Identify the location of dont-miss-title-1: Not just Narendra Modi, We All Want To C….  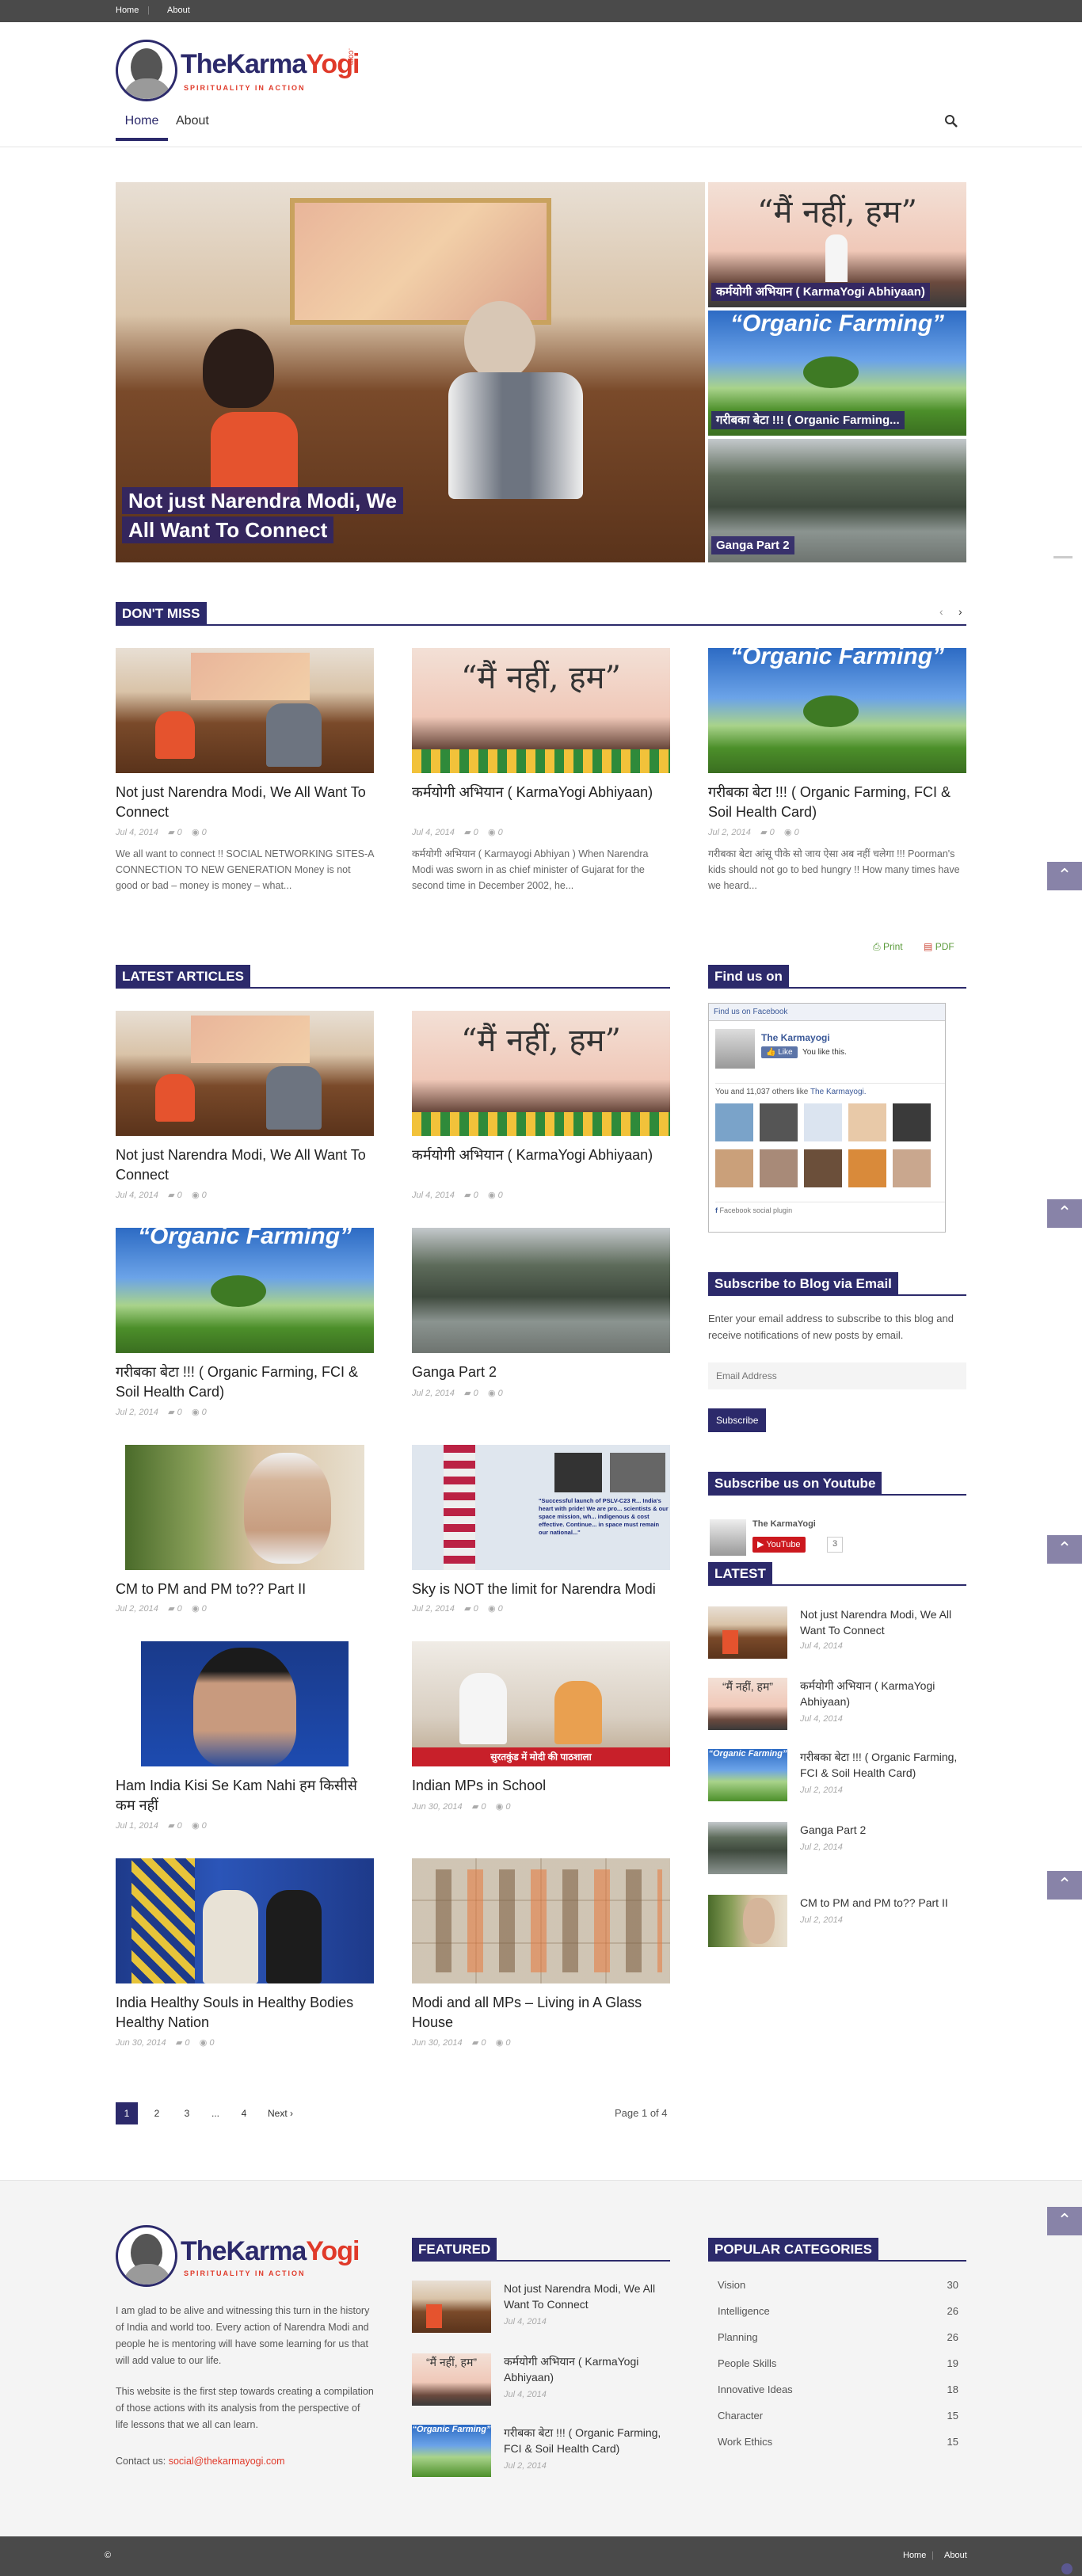
(245, 802).